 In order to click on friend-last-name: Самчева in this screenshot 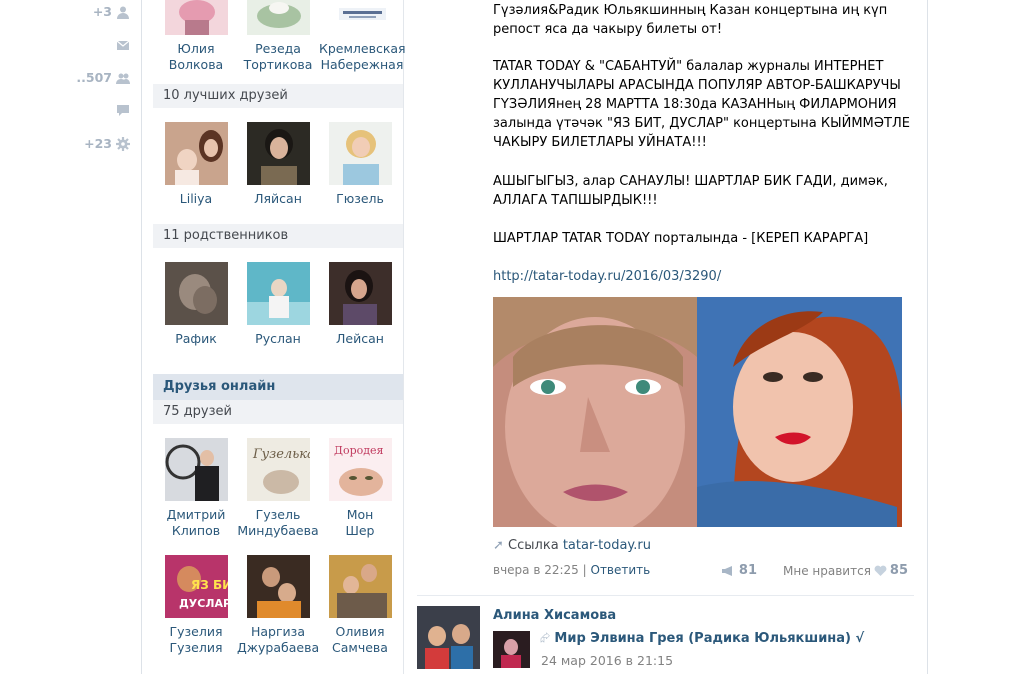, I will do `click(360, 647)`.